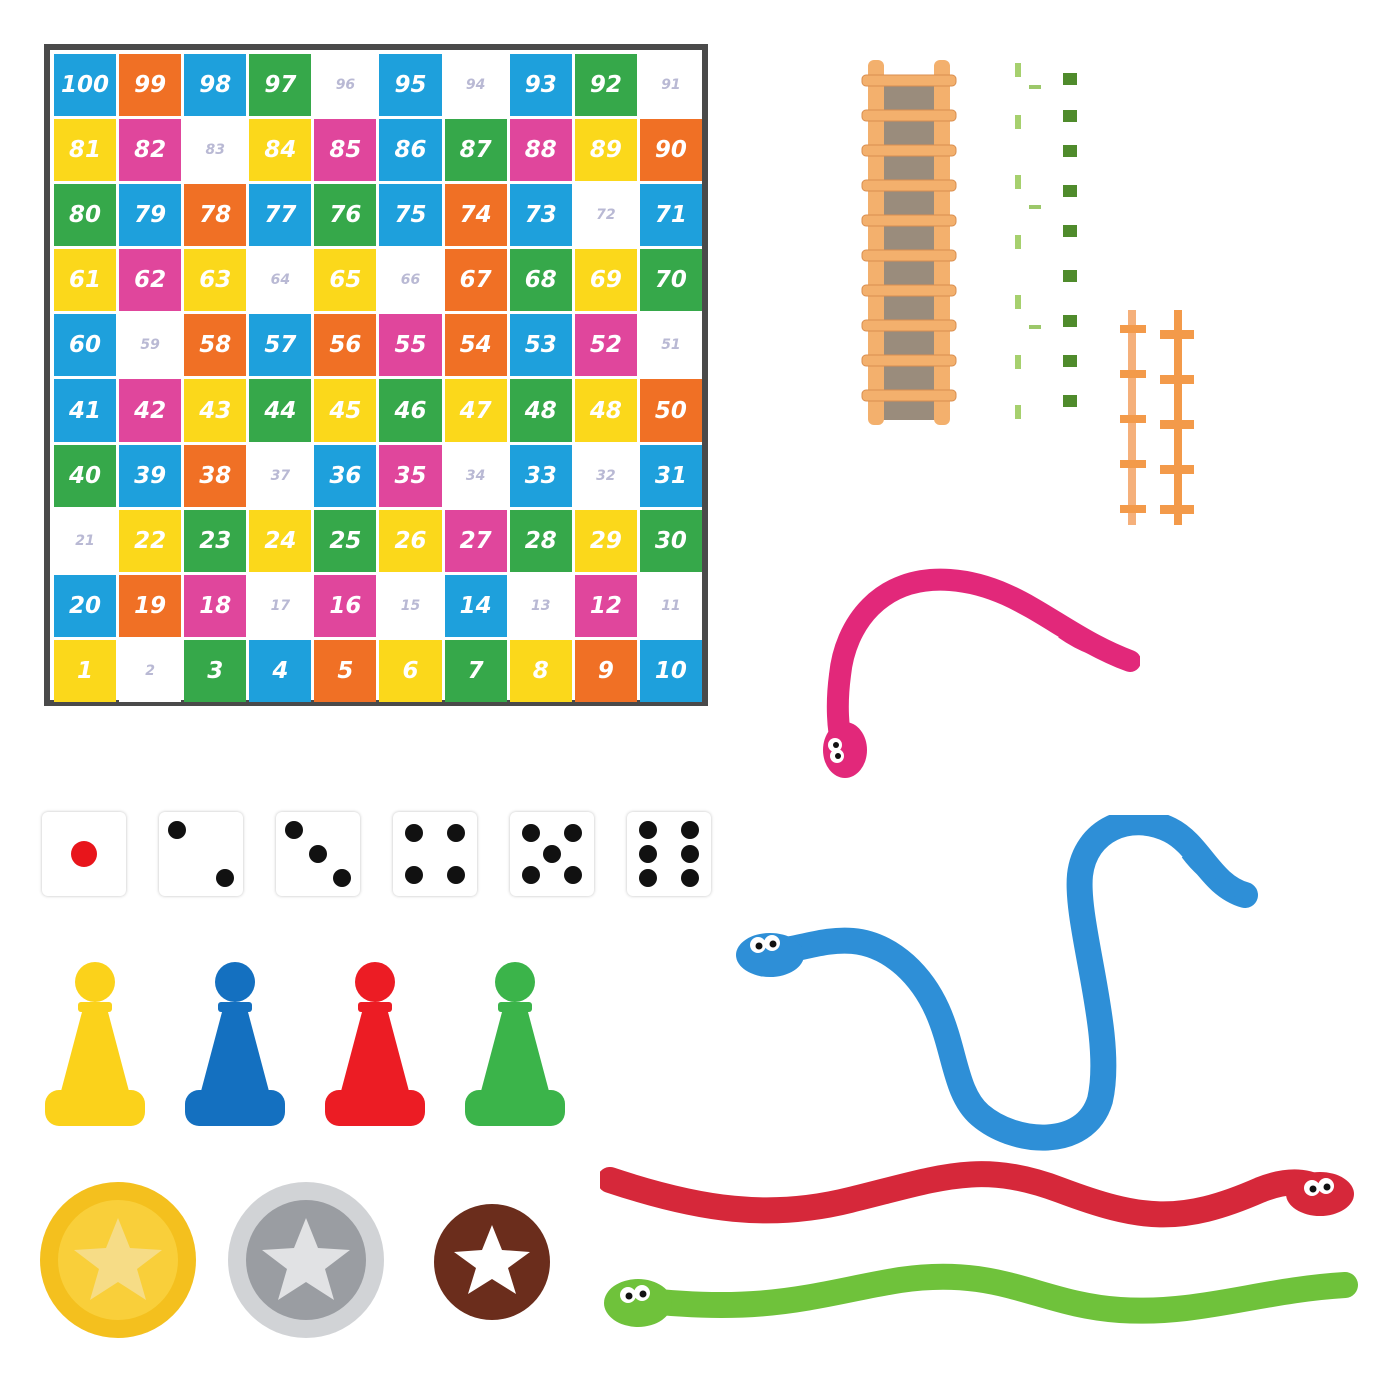 The height and width of the screenshot is (1380, 1380). What do you see at coordinates (85, 85) in the screenshot?
I see `board-cell: 100` at bounding box center [85, 85].